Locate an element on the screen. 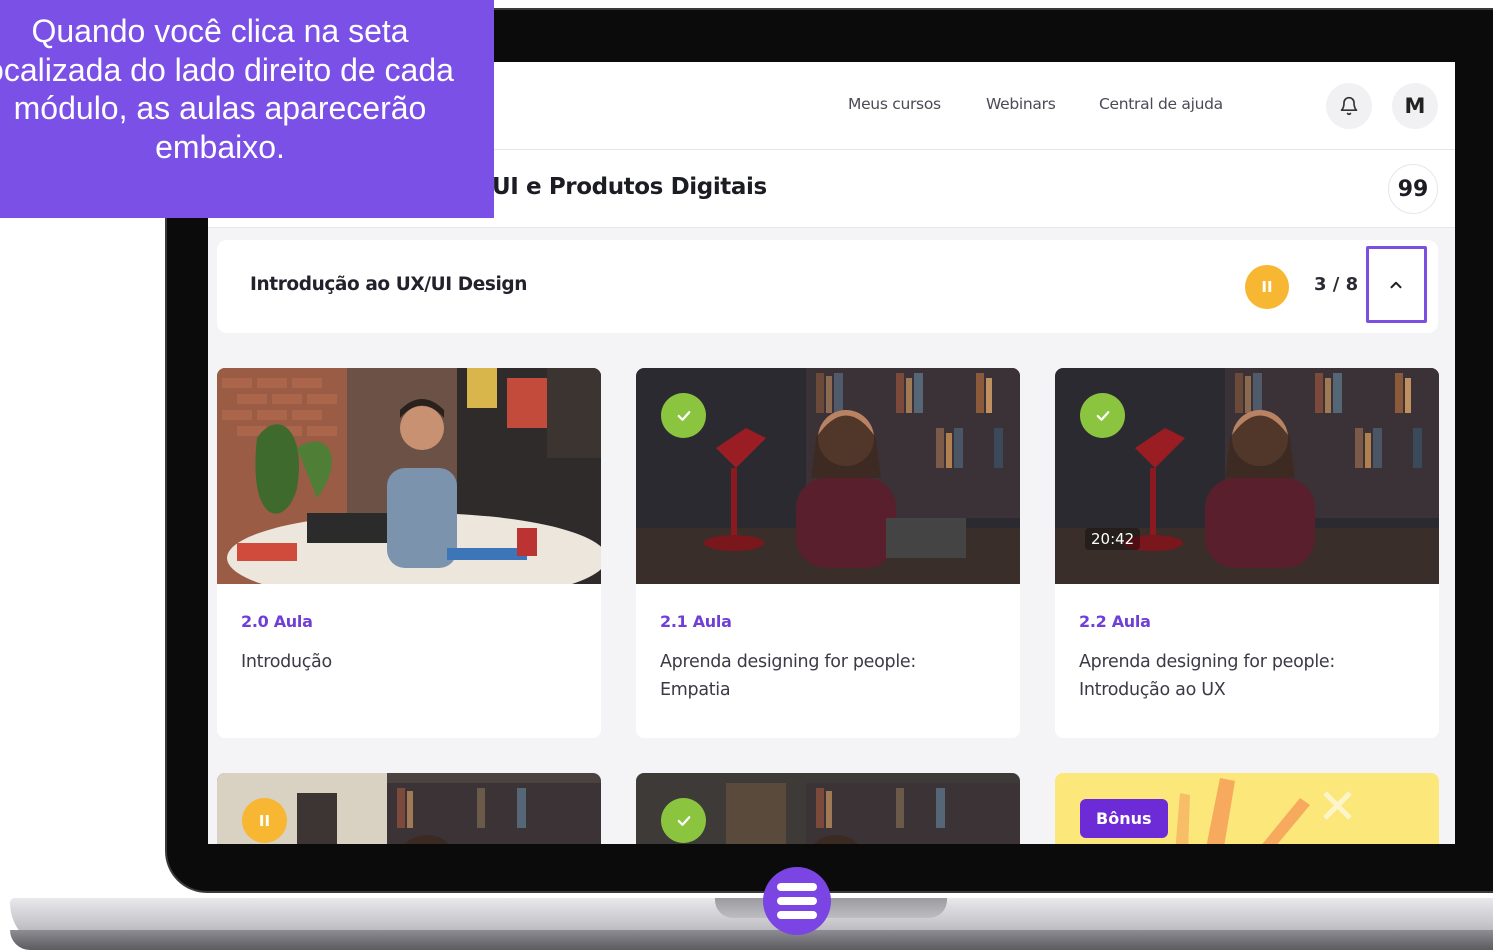 Image resolution: width=1493 pixels, height=950 pixels. bell-icon is located at coordinates (1349, 106).